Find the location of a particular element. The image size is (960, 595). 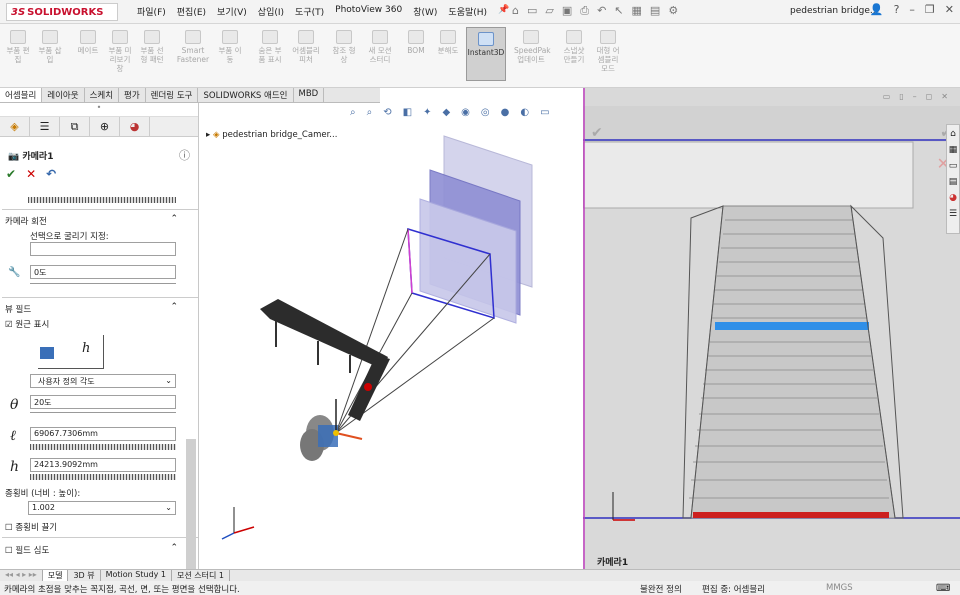

tab-evaluate: 평가 is located at coordinates (132, 95).